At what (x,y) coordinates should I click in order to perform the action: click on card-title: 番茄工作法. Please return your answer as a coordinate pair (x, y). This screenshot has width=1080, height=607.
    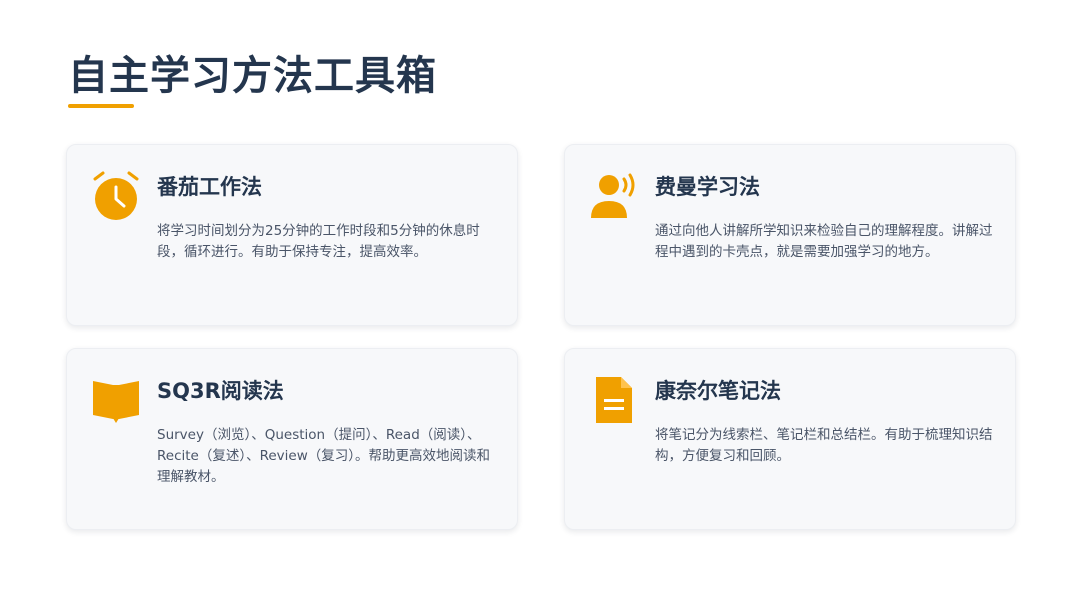
    Looking at the image, I should click on (209, 187).